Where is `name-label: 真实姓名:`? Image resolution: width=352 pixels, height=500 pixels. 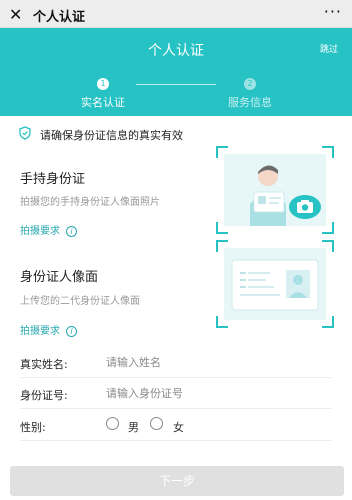 name-label: 真实姓名: is located at coordinates (44, 364).